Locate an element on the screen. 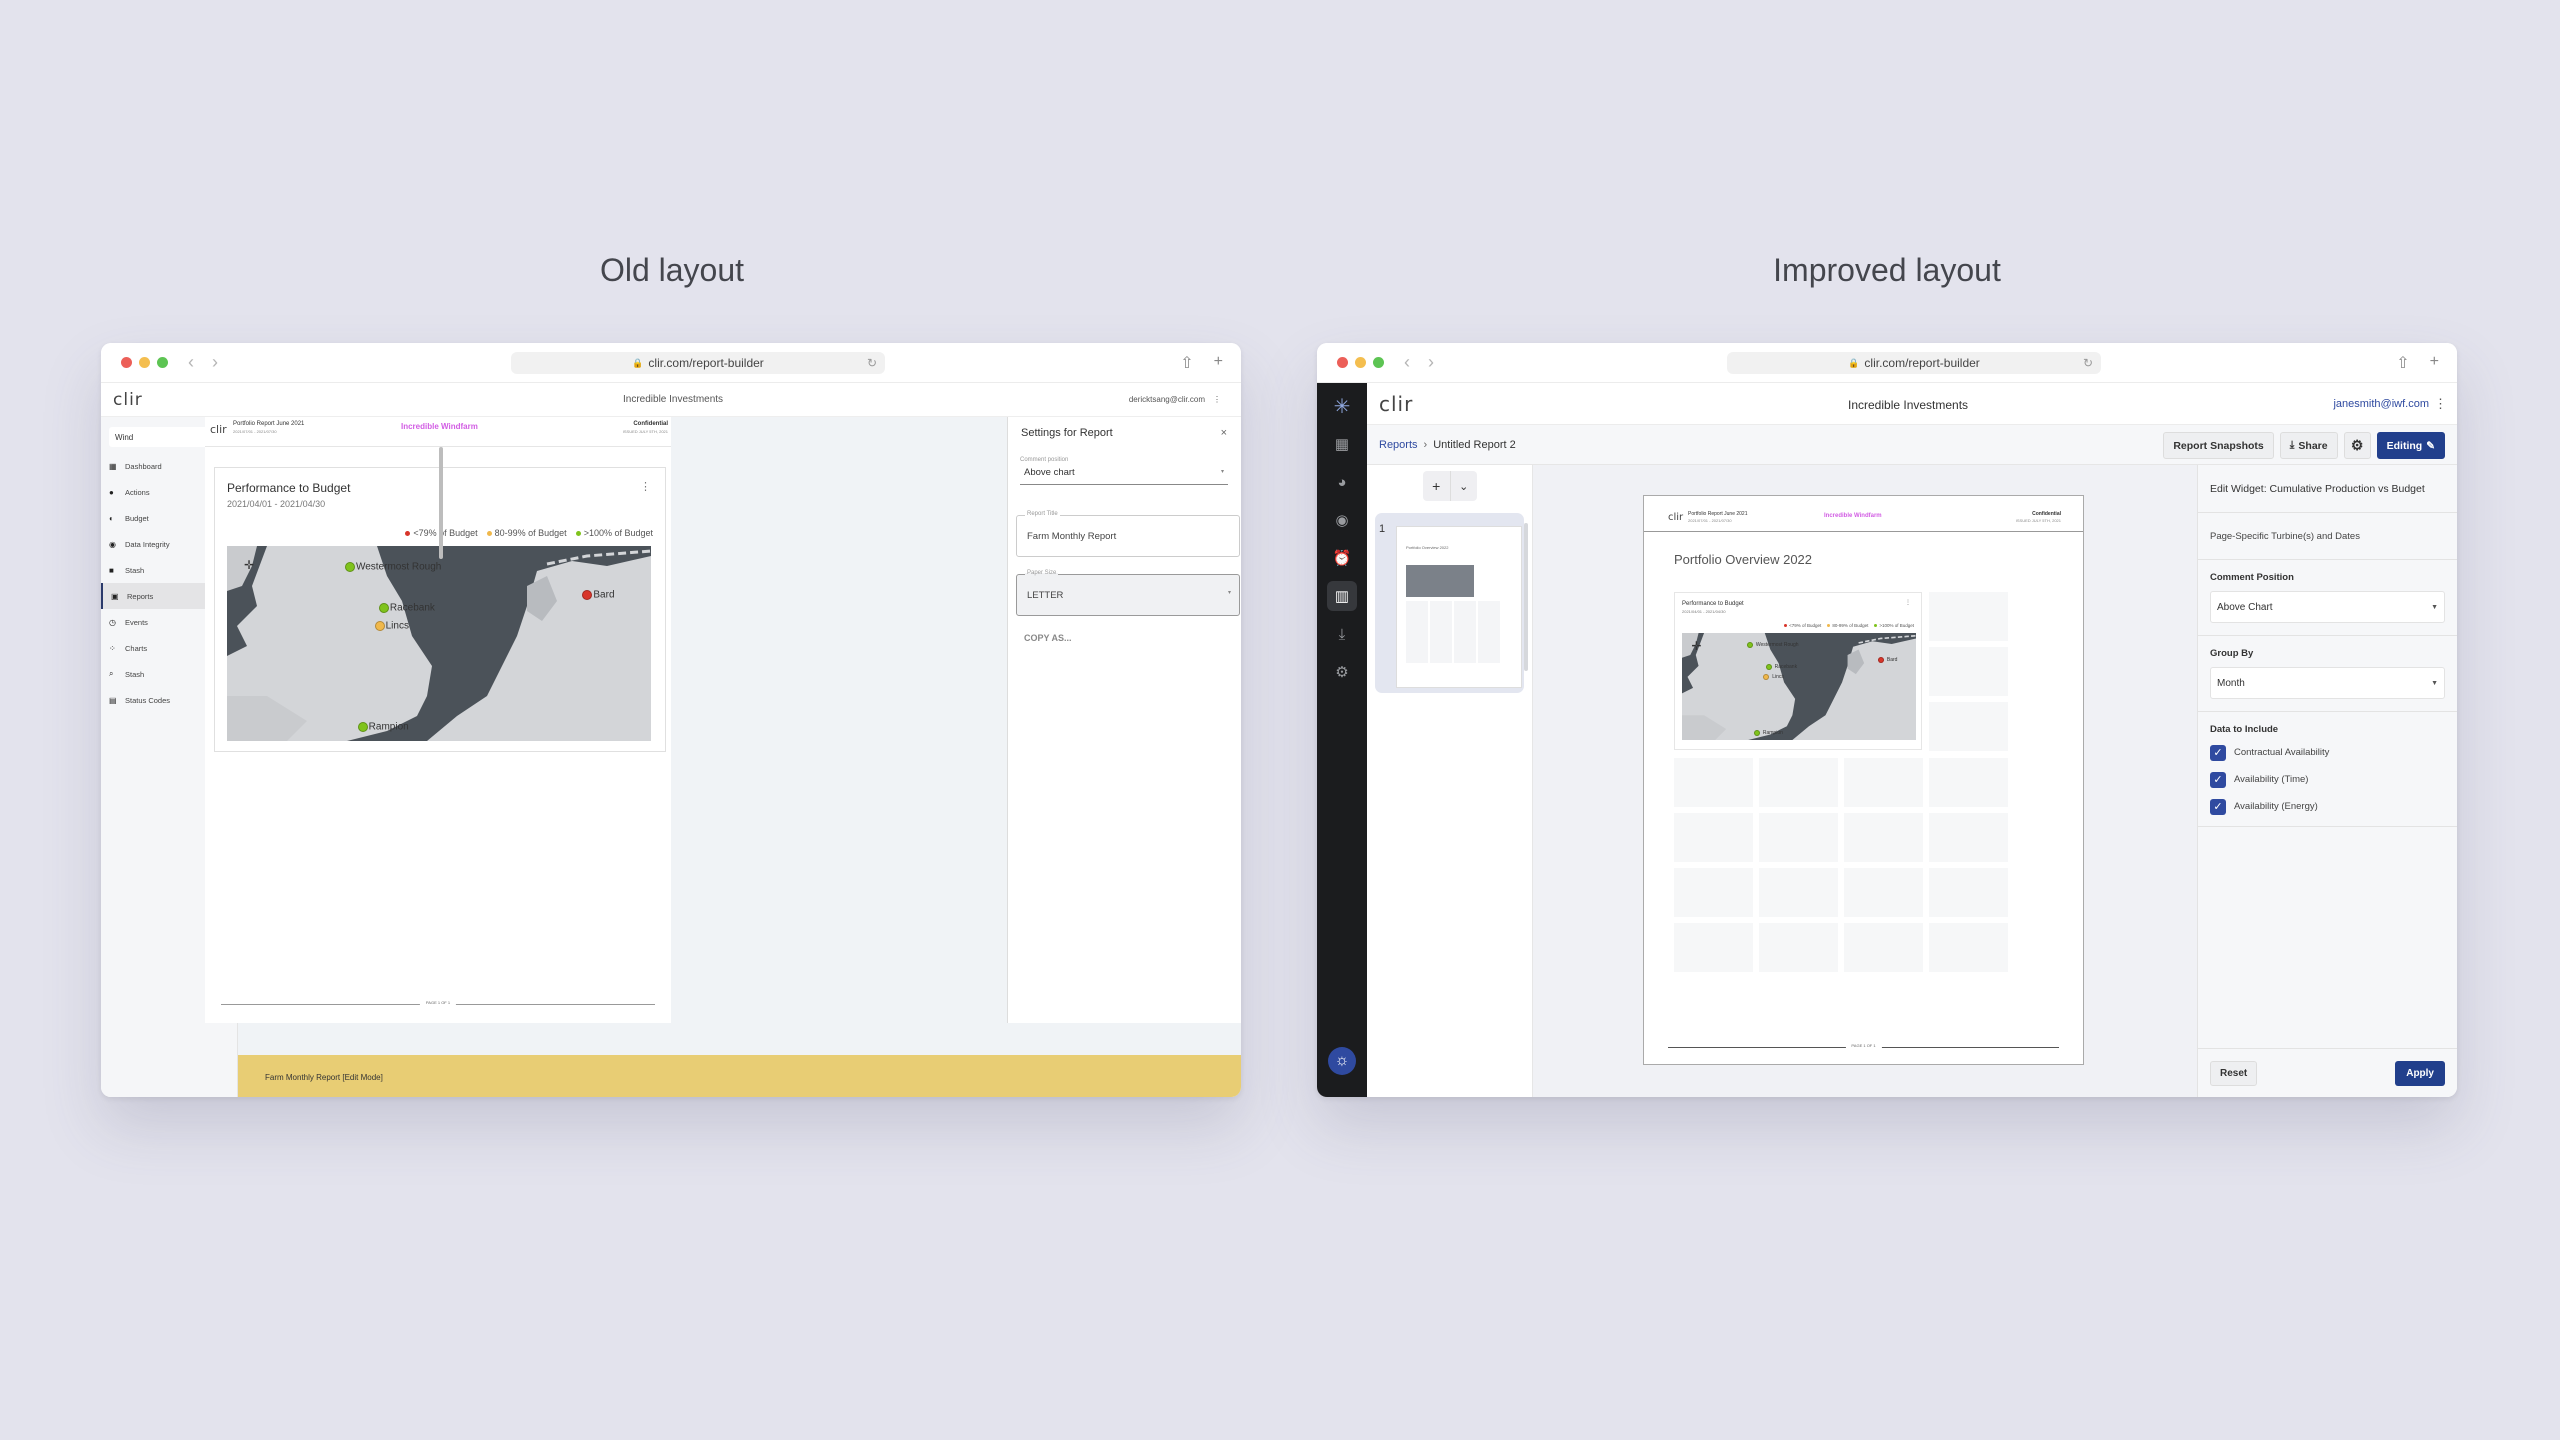 The width and height of the screenshot is (2560, 1440). reset-button: Reset is located at coordinates (2234, 1073).